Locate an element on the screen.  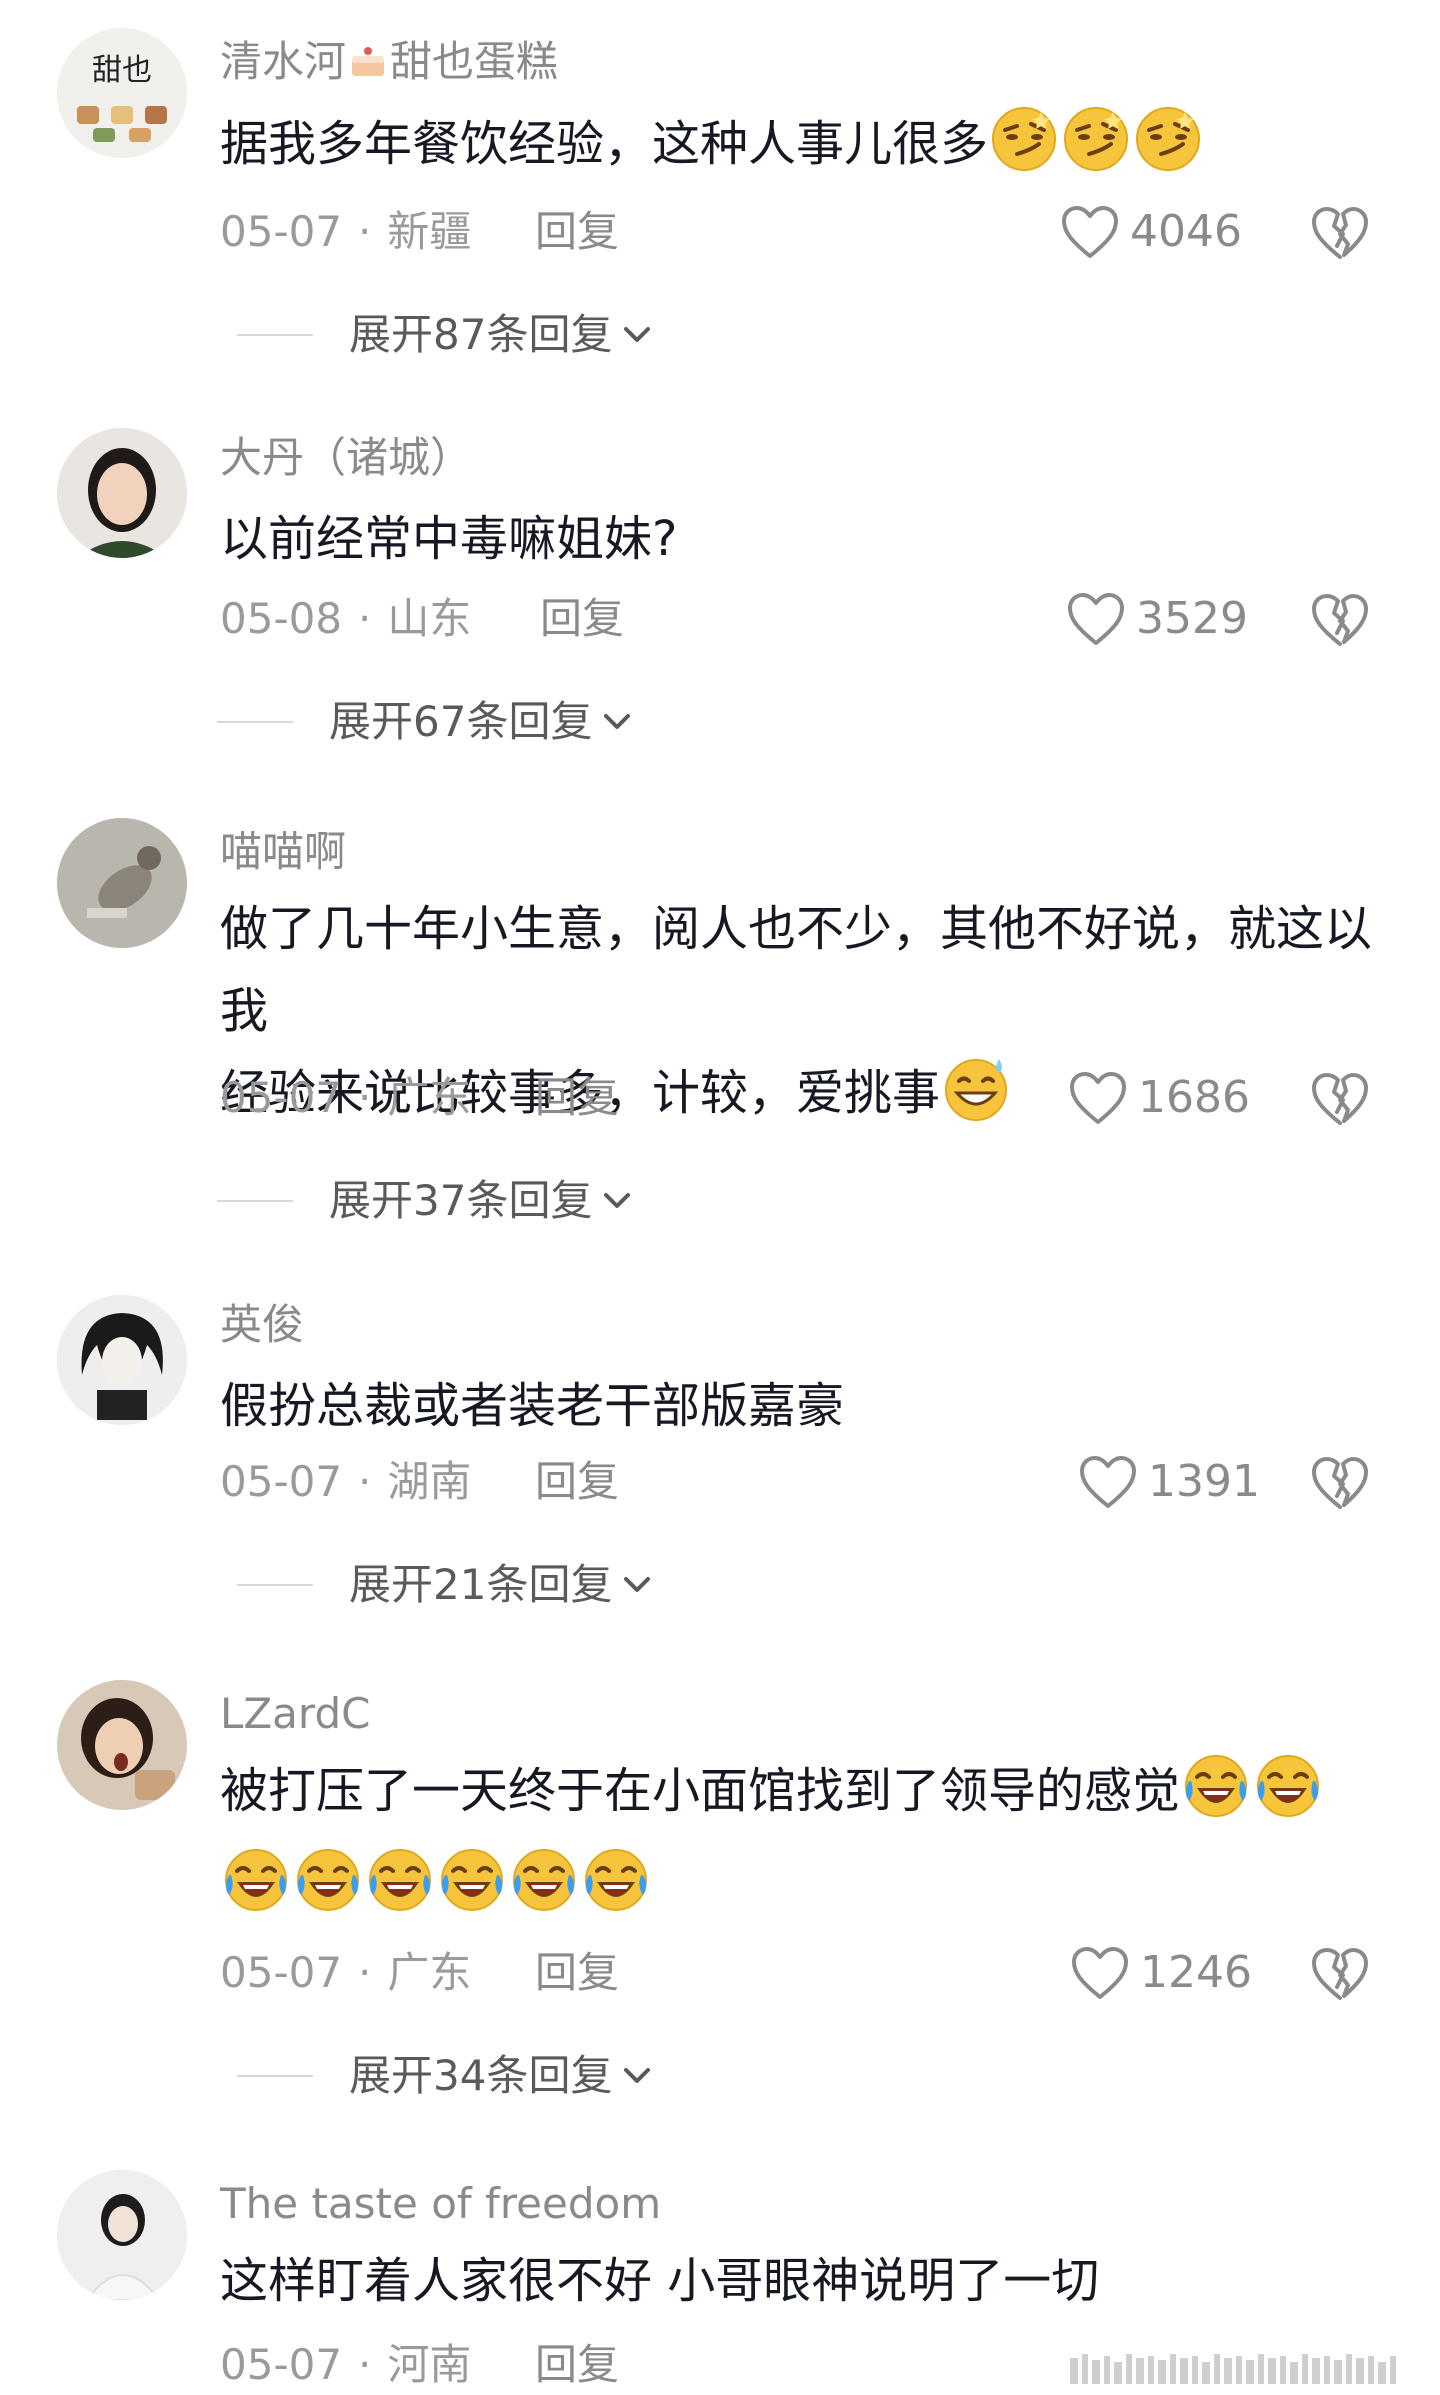
like-button: 1391 is located at coordinates (1169, 1482).